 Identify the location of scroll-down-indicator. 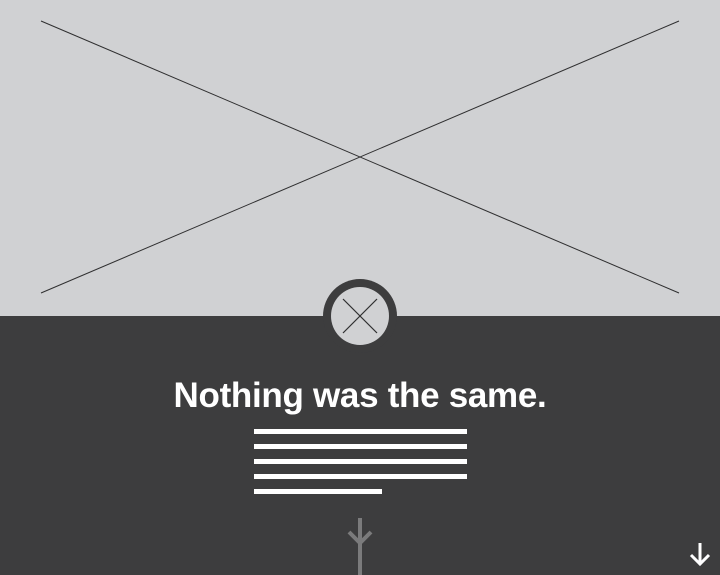
(360, 546).